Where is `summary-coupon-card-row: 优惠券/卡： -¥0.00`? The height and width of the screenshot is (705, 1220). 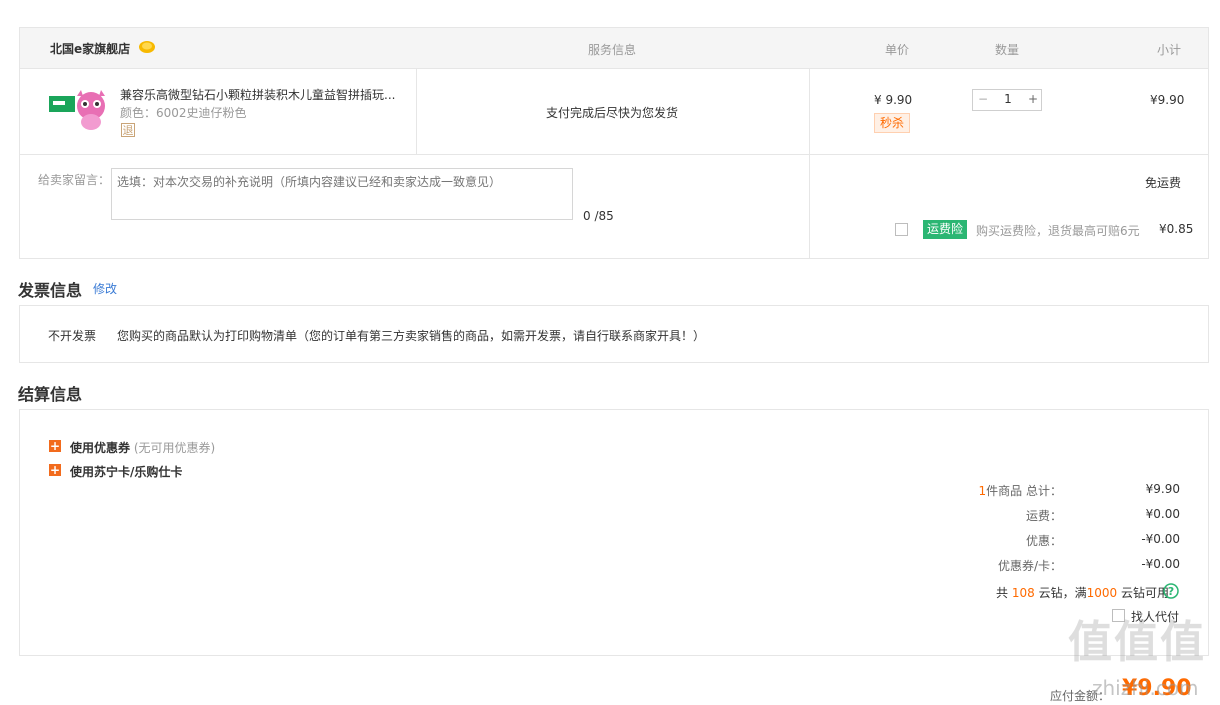
summary-coupon-card-row: 优惠券/卡： -¥0.00 is located at coordinates (1040, 565).